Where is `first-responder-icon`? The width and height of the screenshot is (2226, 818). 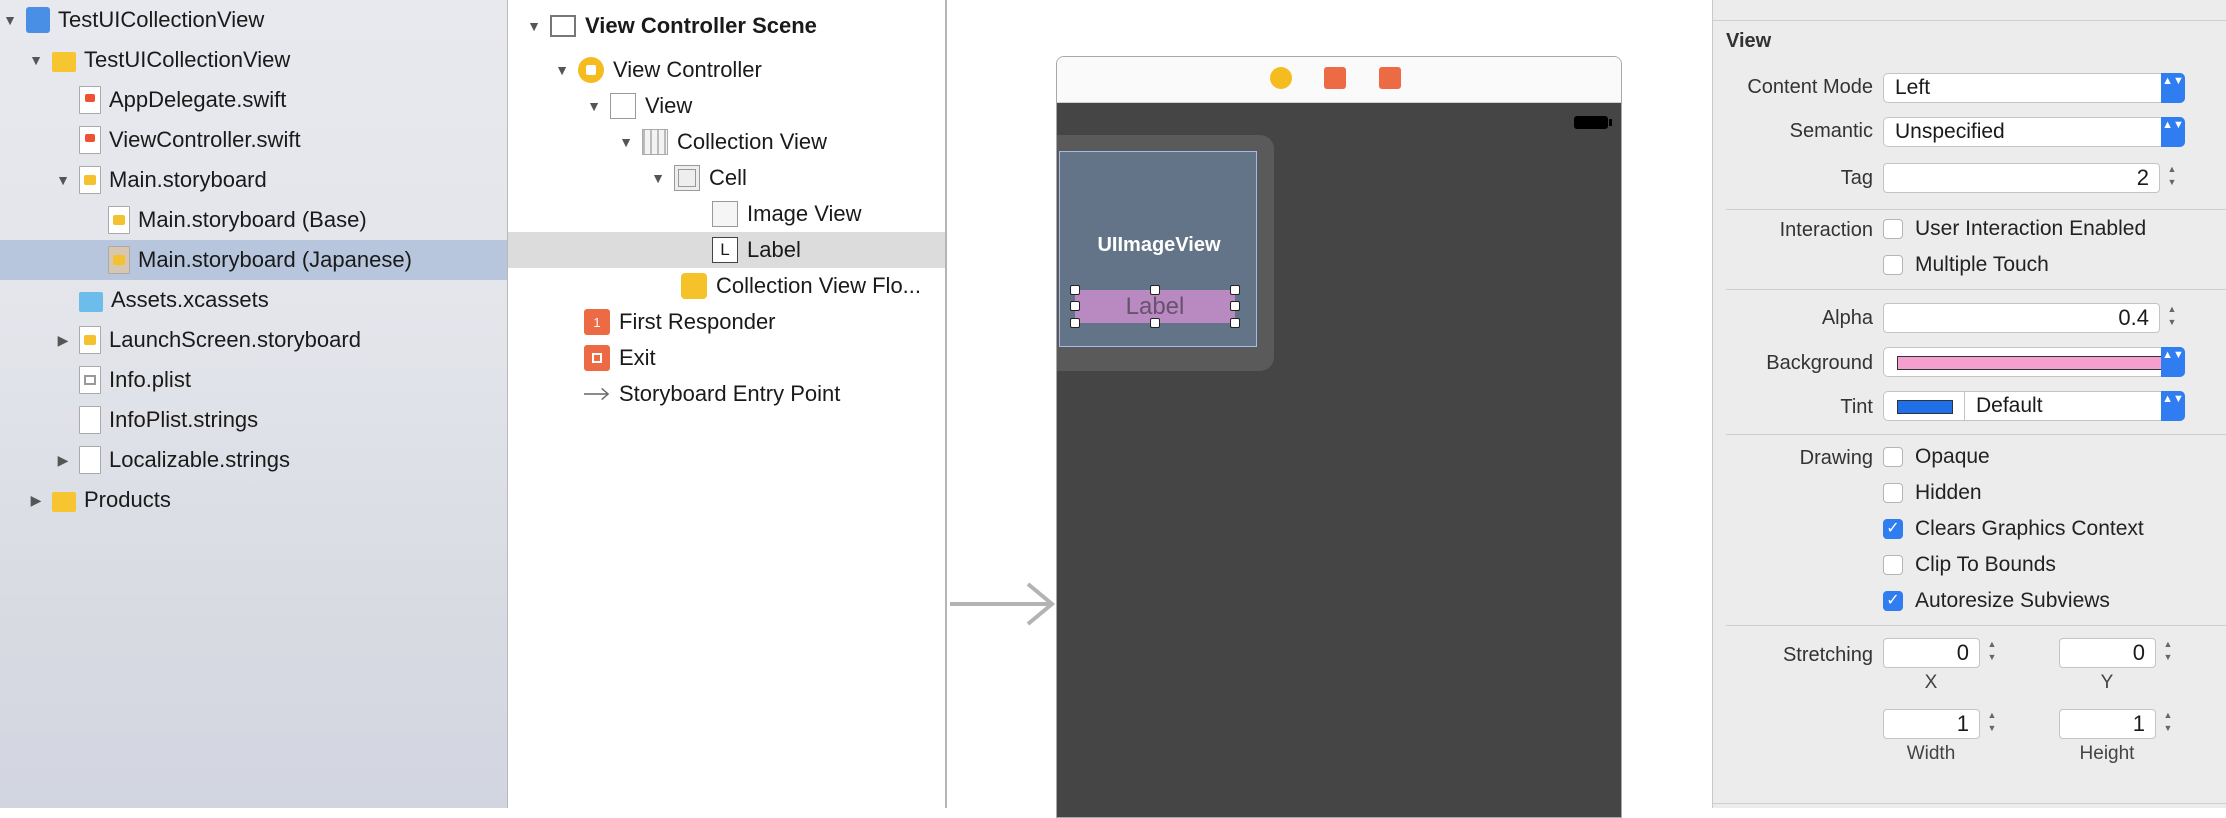 first-responder-icon is located at coordinates (1335, 78).